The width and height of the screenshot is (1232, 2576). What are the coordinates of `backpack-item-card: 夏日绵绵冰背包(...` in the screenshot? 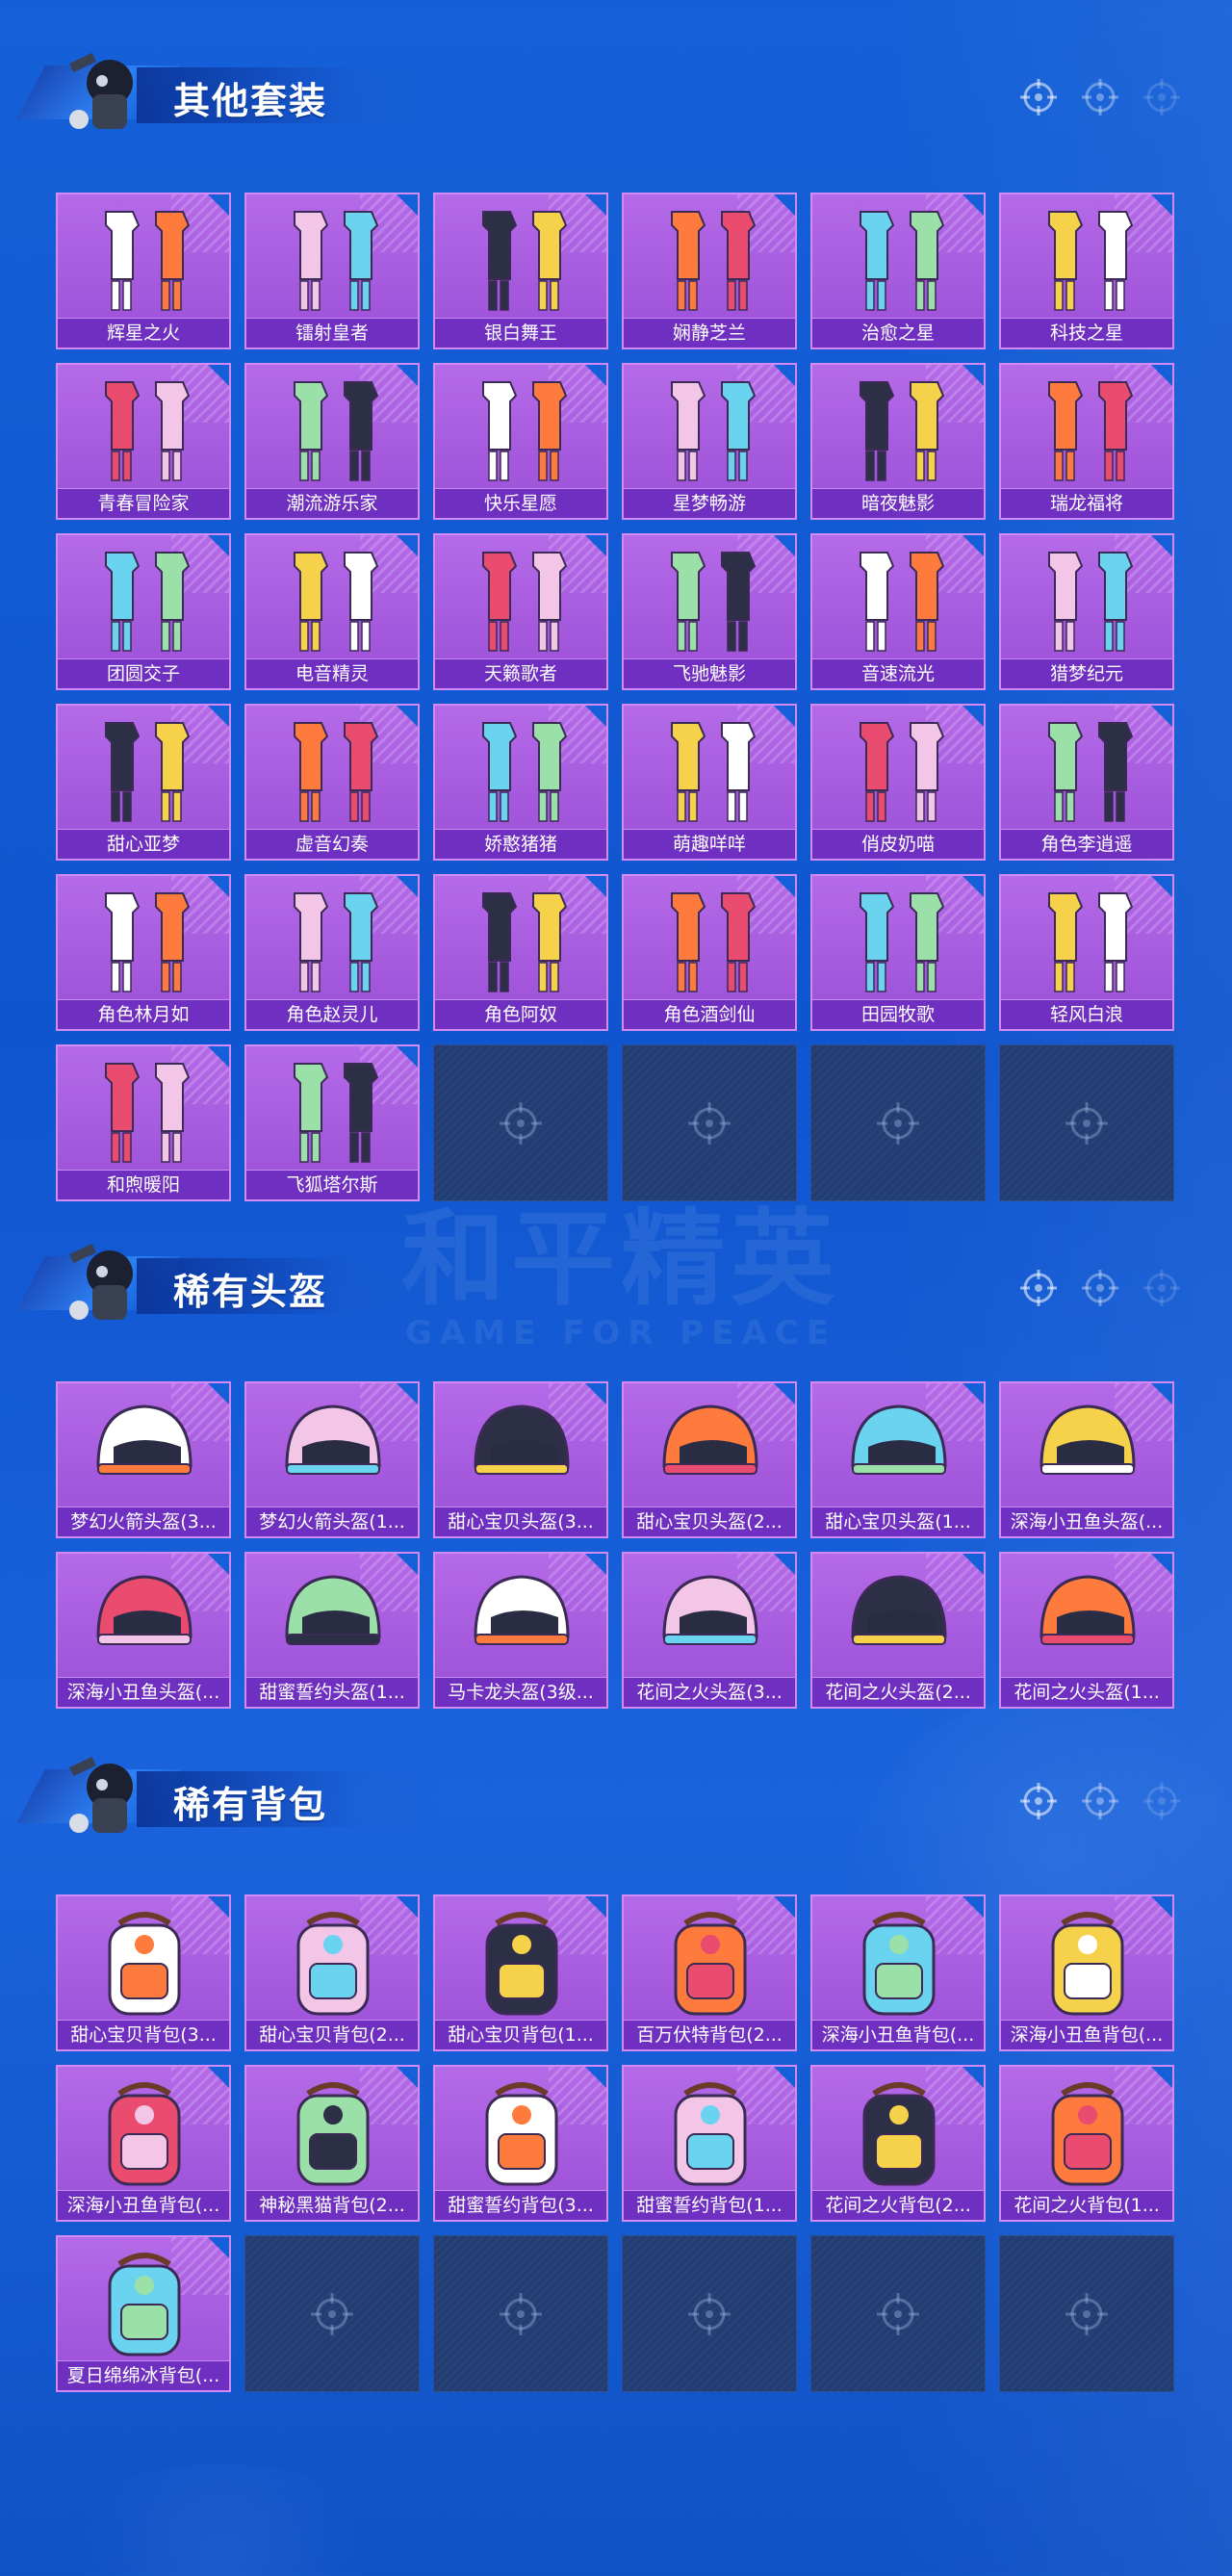 It's located at (143, 2314).